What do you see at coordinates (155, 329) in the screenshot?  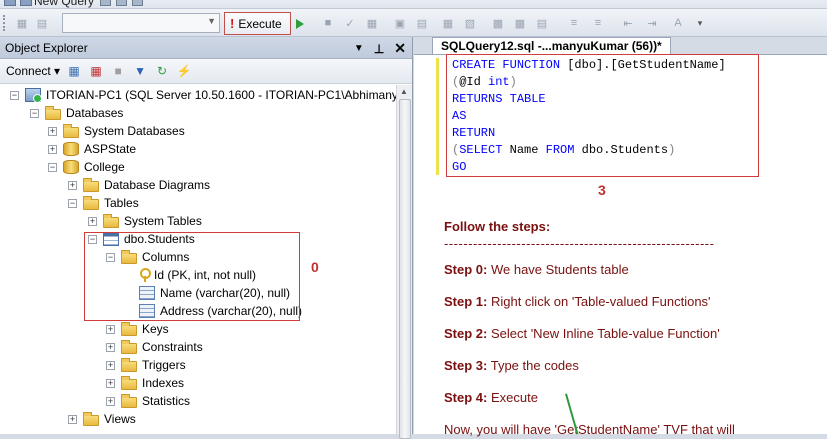 I see `tree-node-label: Keys` at bounding box center [155, 329].